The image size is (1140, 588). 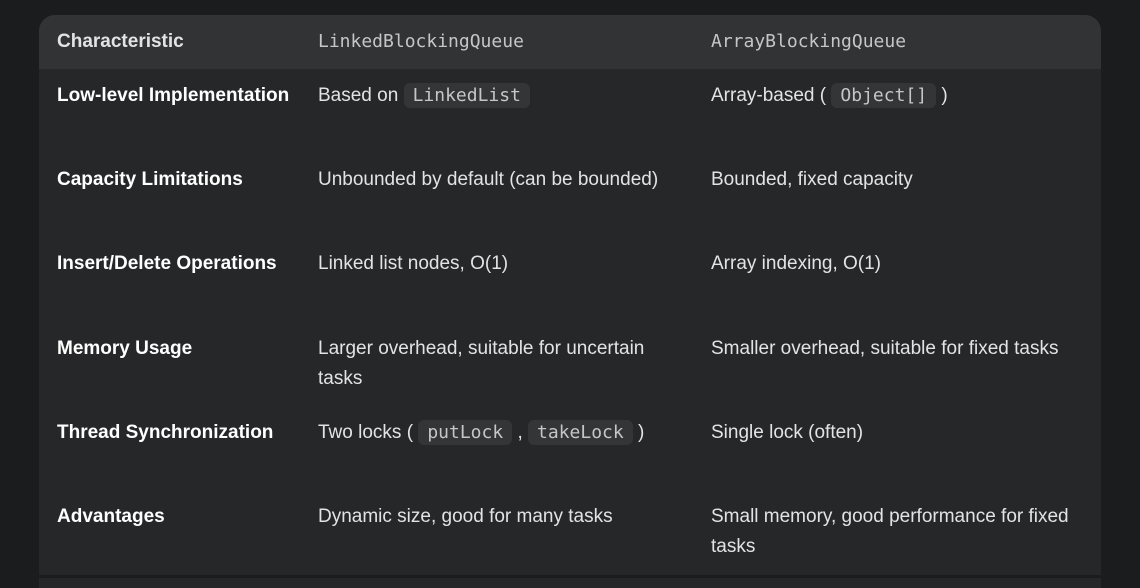 I want to click on text-segment: ,, so click(x=520, y=432).